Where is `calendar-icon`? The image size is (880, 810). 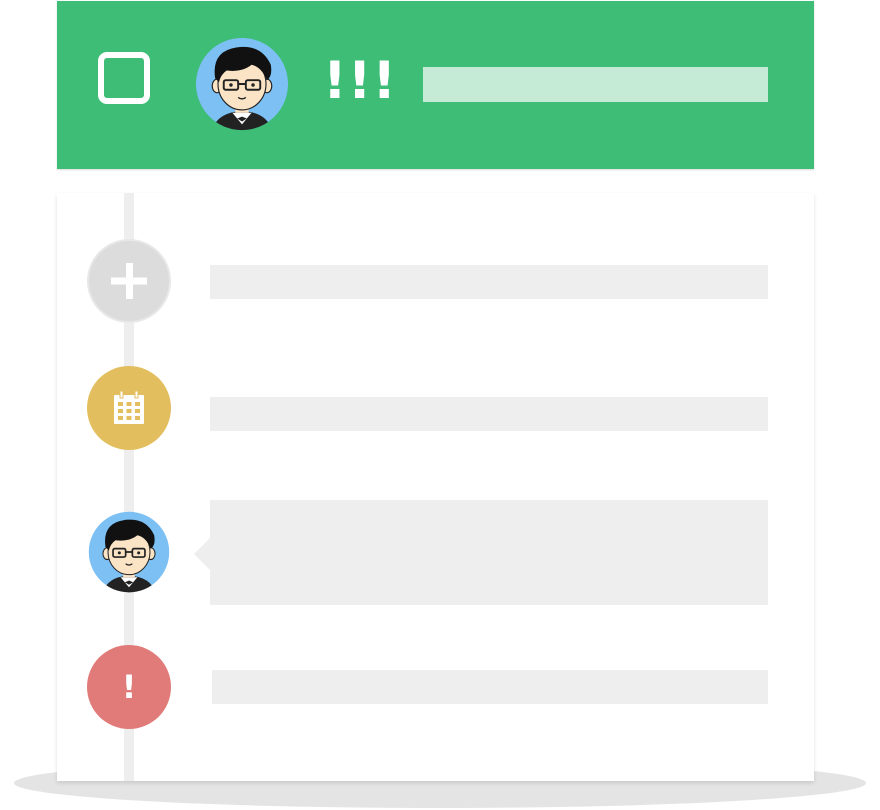
calendar-icon is located at coordinates (129, 407).